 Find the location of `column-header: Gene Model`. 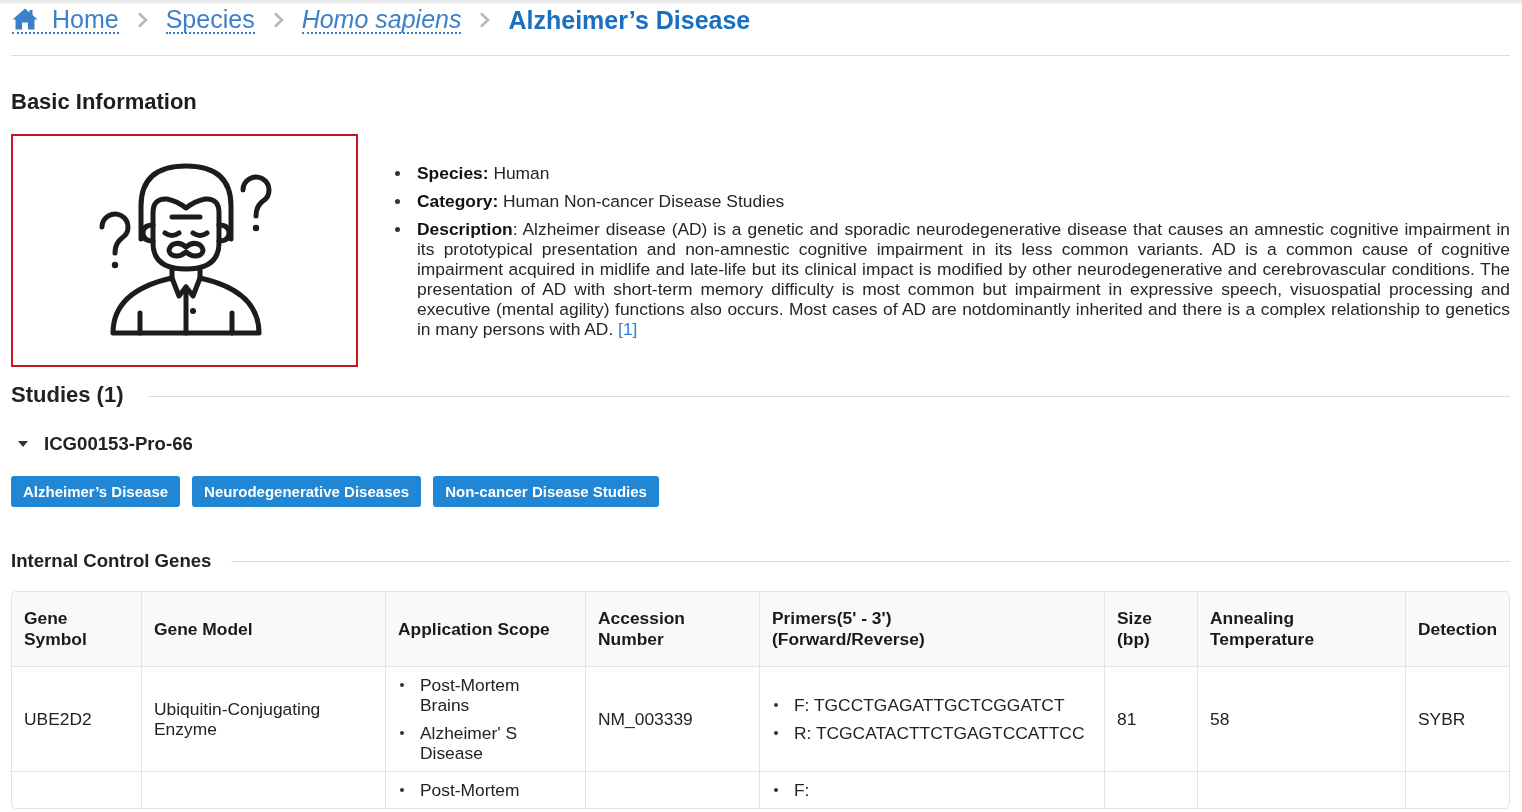

column-header: Gene Model is located at coordinates (263, 629).